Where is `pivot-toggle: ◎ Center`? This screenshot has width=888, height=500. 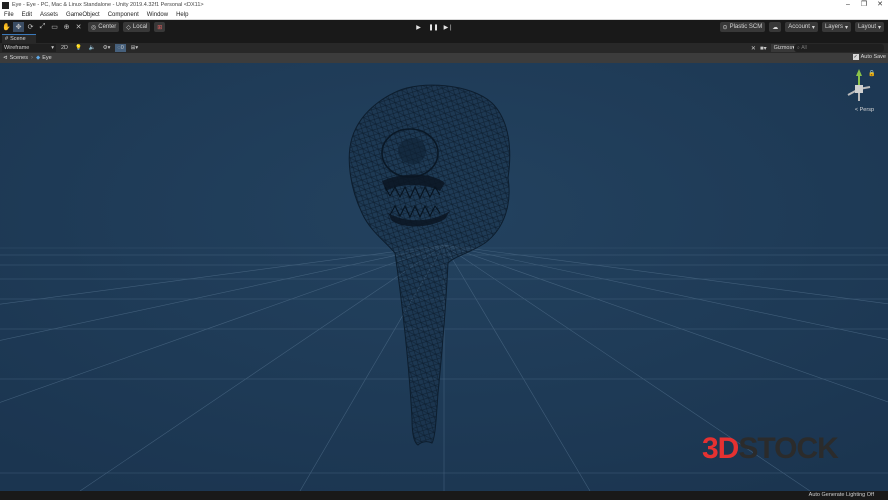
pivot-toggle: ◎ Center is located at coordinates (104, 27).